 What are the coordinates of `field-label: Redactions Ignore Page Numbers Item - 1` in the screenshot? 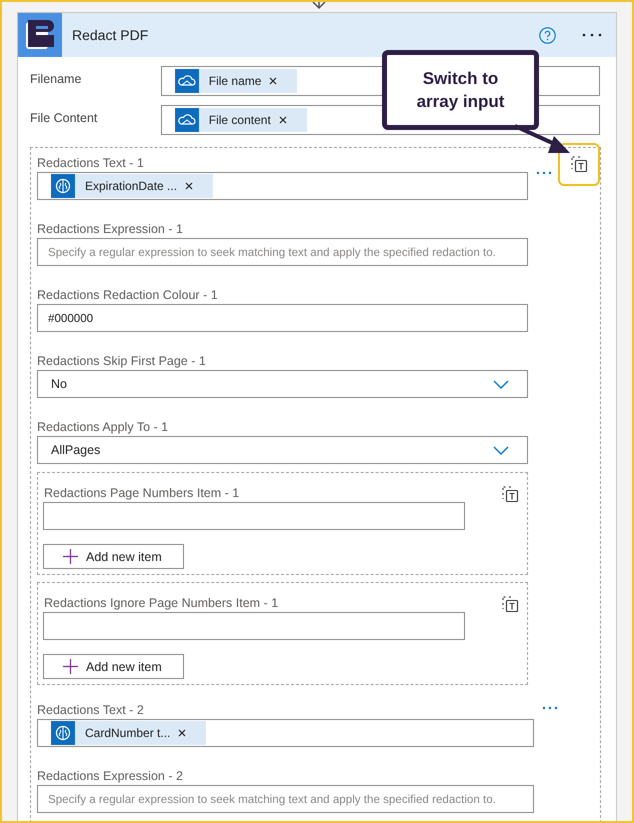 It's located at (161, 603).